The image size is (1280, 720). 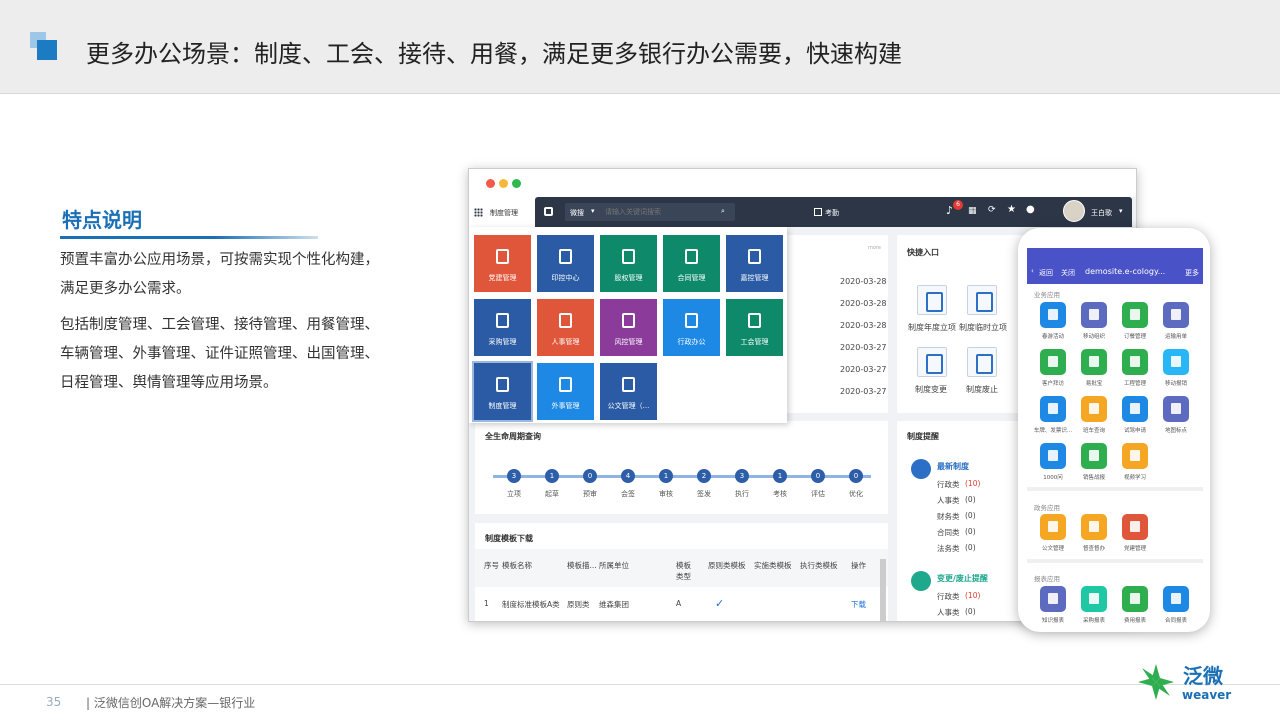 I want to click on app-label: 订餐管理, so click(x=1135, y=336).